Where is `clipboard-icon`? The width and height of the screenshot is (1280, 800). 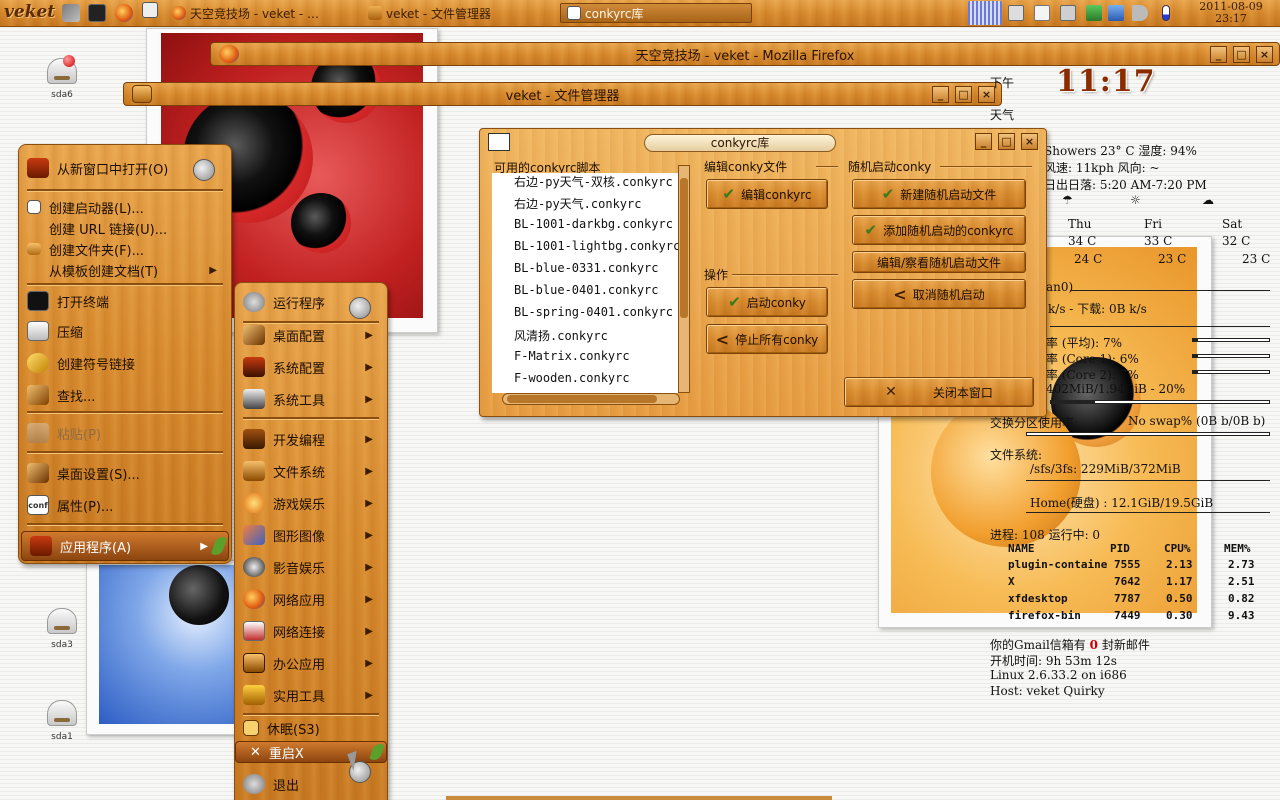 clipboard-icon is located at coordinates (1042, 13).